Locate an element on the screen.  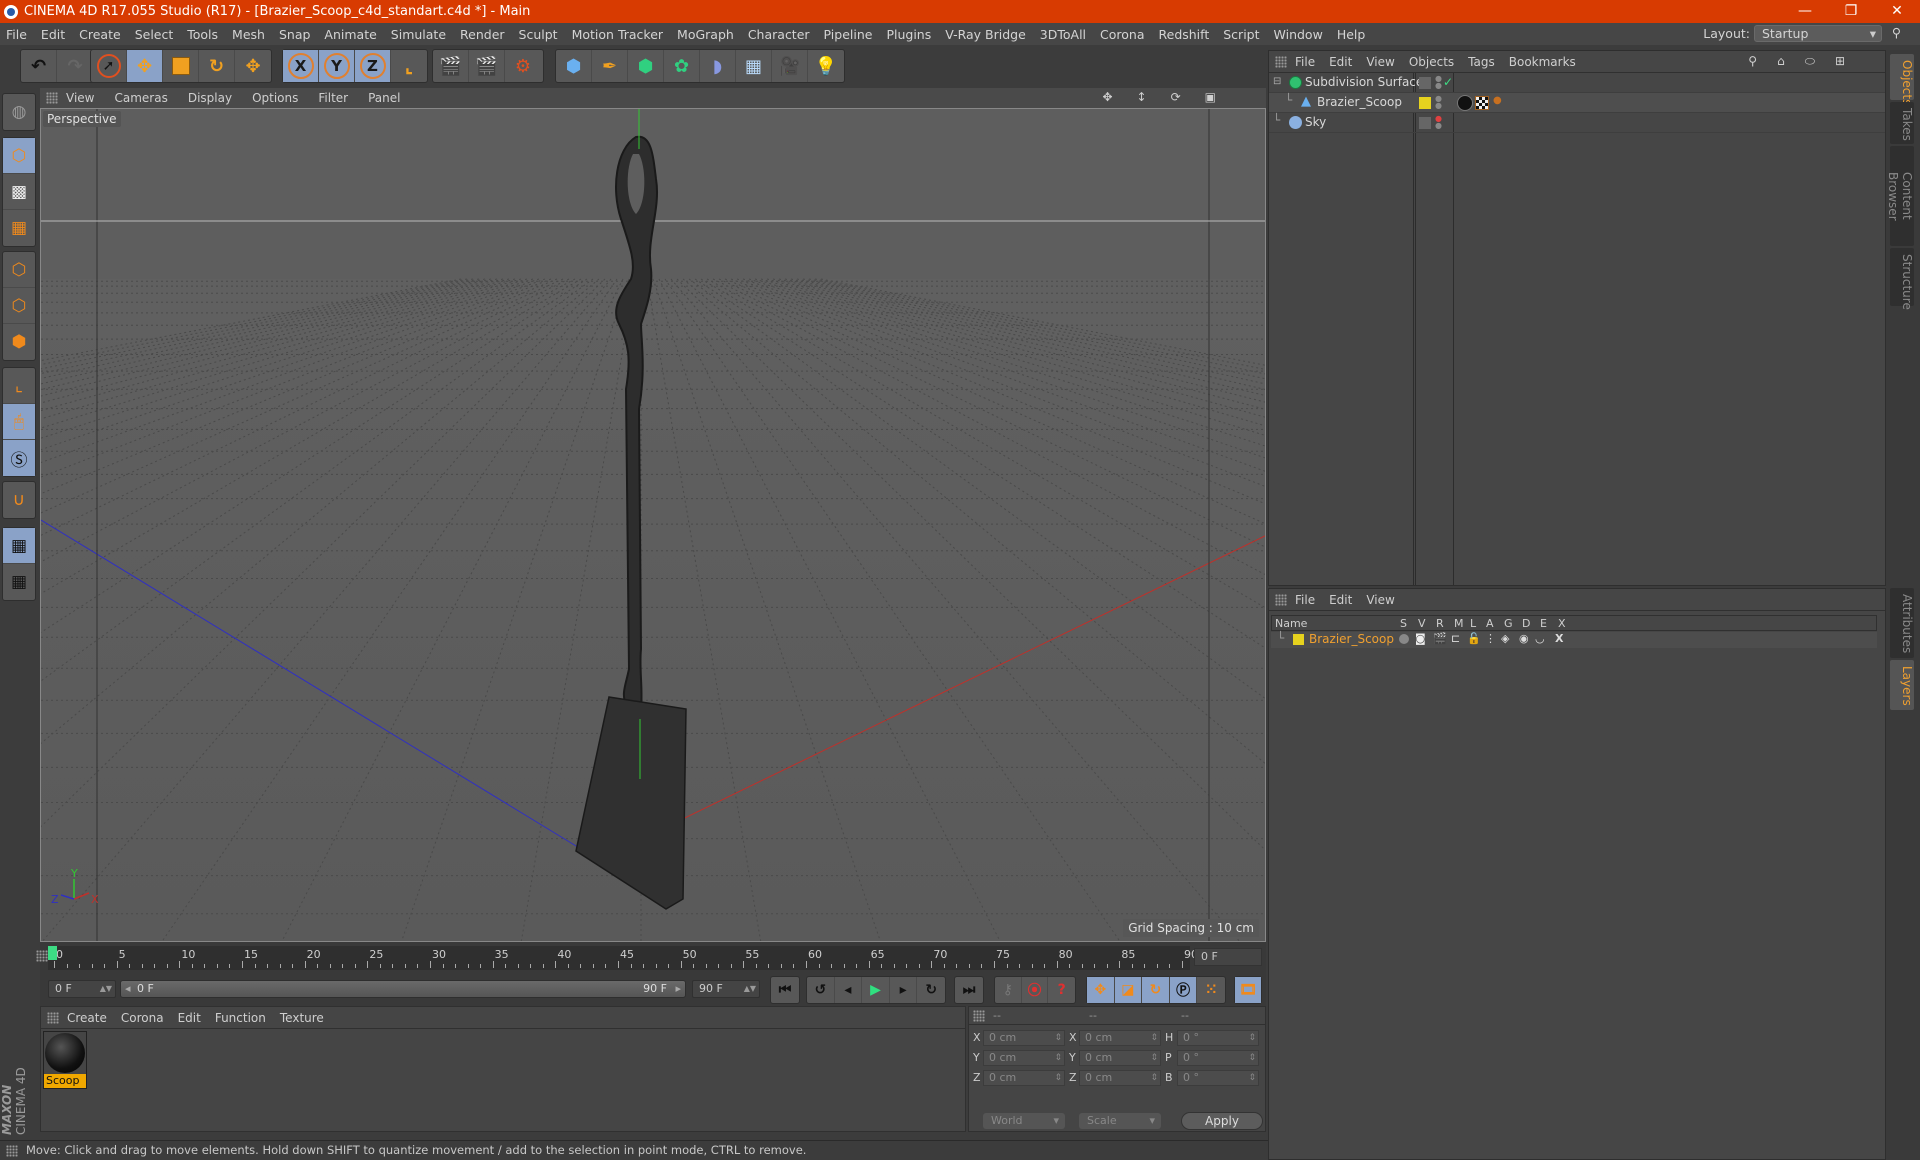
search-icon: ⚲ is located at coordinates (1896, 32).